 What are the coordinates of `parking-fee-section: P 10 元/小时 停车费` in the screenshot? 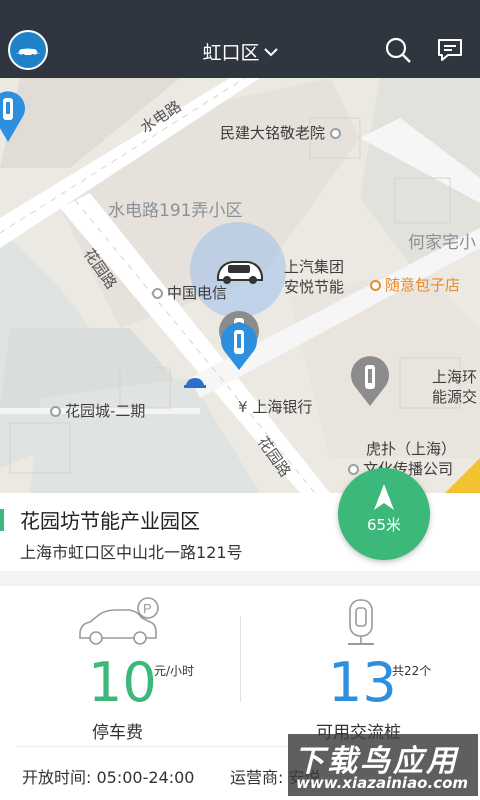 It's located at (120, 664).